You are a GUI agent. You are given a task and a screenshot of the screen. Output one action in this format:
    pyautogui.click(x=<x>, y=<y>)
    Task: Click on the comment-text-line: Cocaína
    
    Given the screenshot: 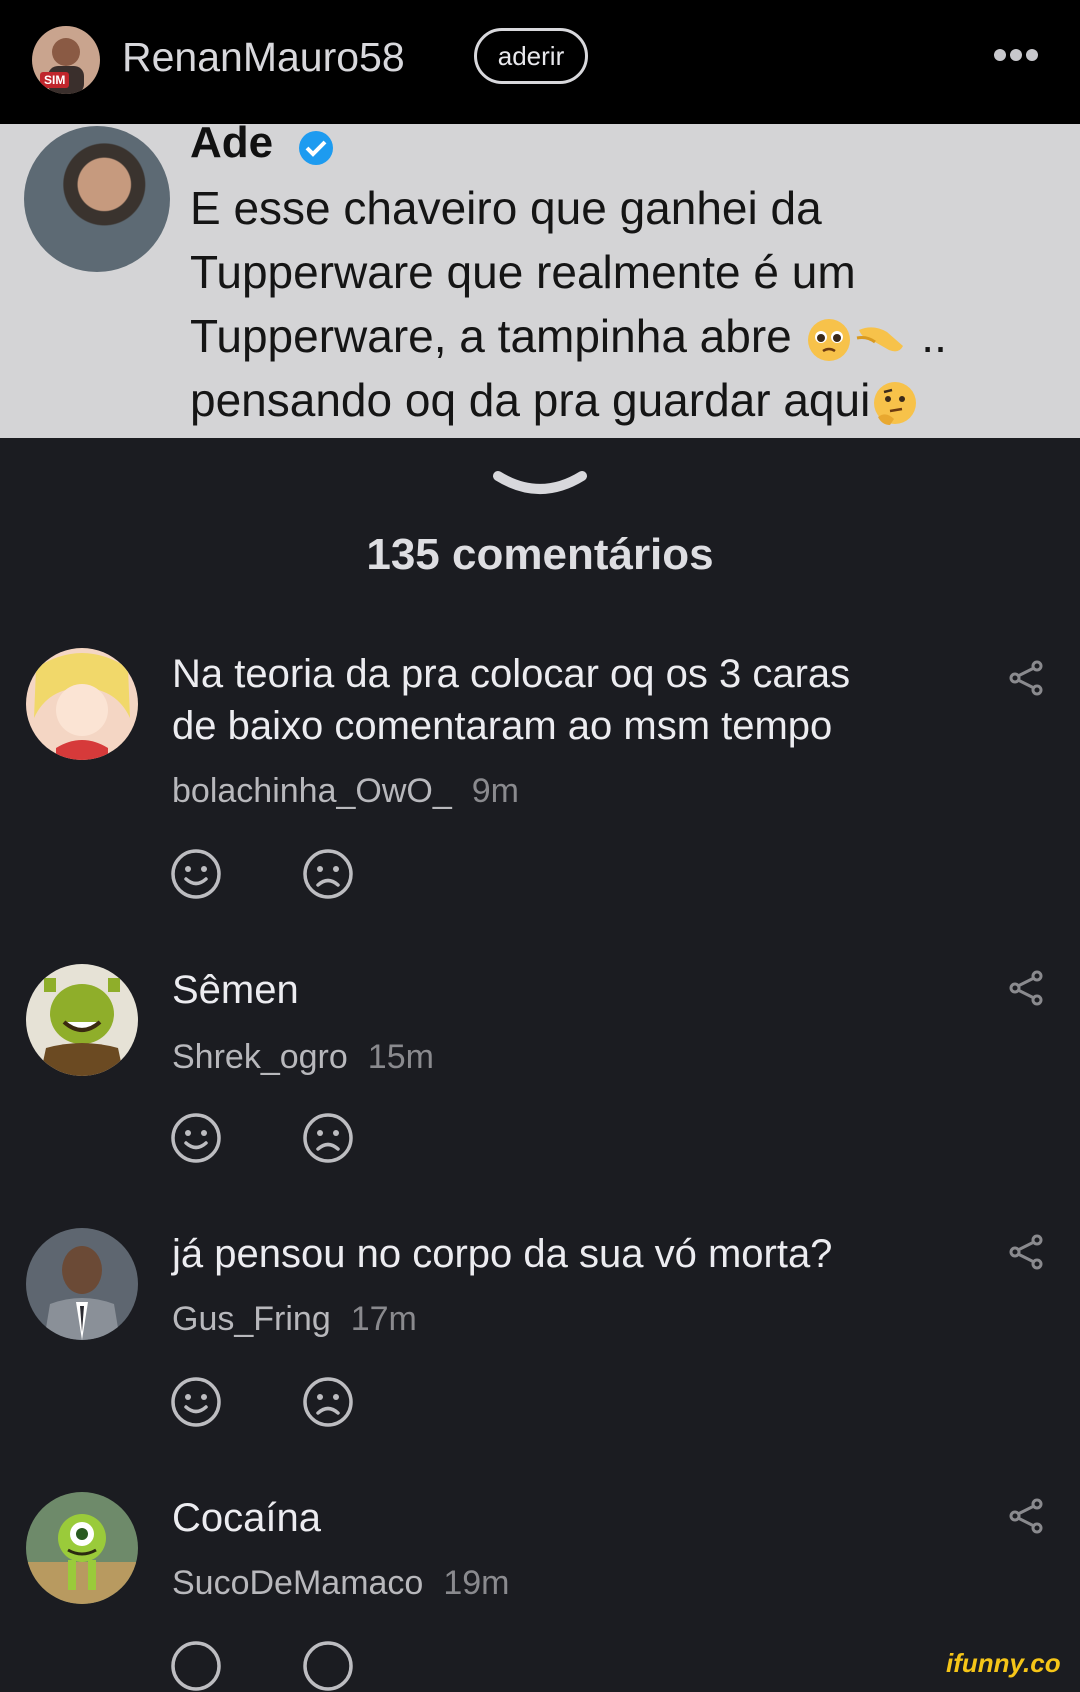 What is the action you would take?
    pyautogui.click(x=246, y=1518)
    